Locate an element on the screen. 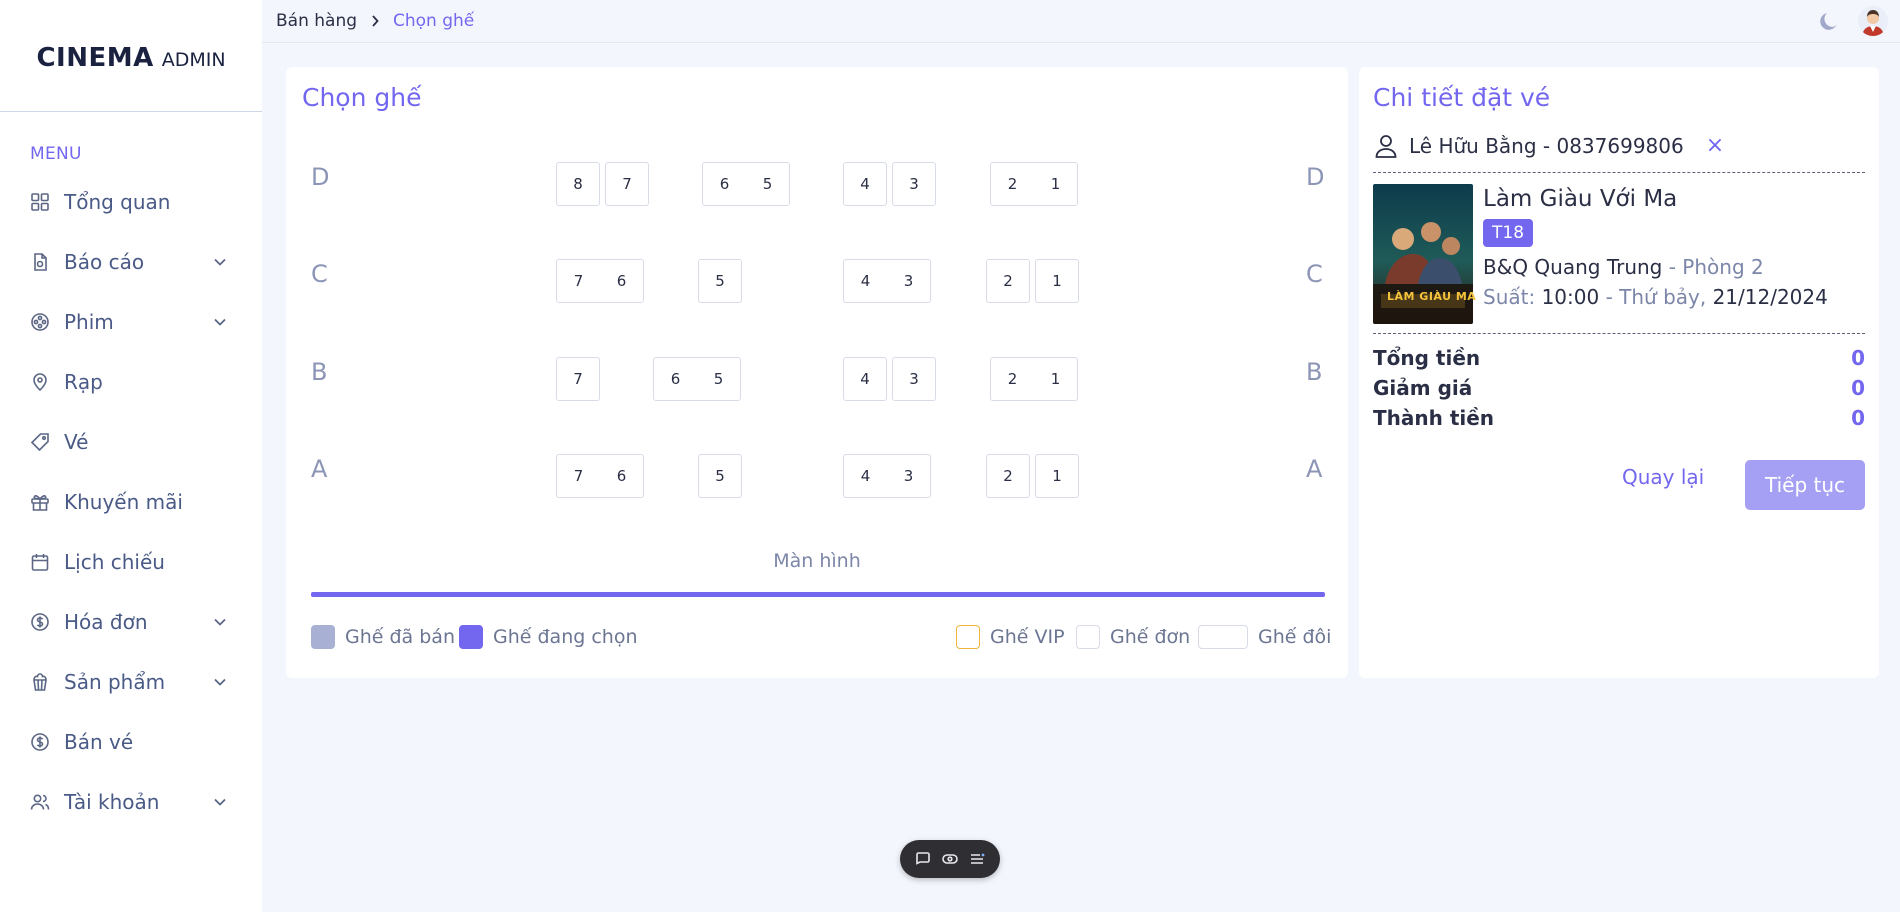 This screenshot has height=912, width=1900. popcorn-icon is located at coordinates (40, 682).